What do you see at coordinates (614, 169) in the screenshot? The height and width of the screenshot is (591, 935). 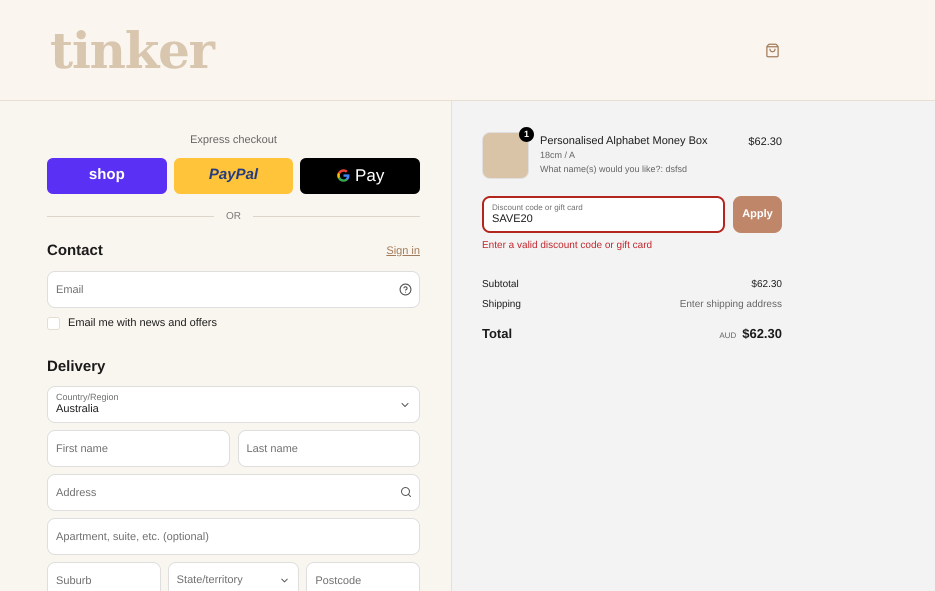 I see `product-note: What name(s) would you like?: dsfsd` at bounding box center [614, 169].